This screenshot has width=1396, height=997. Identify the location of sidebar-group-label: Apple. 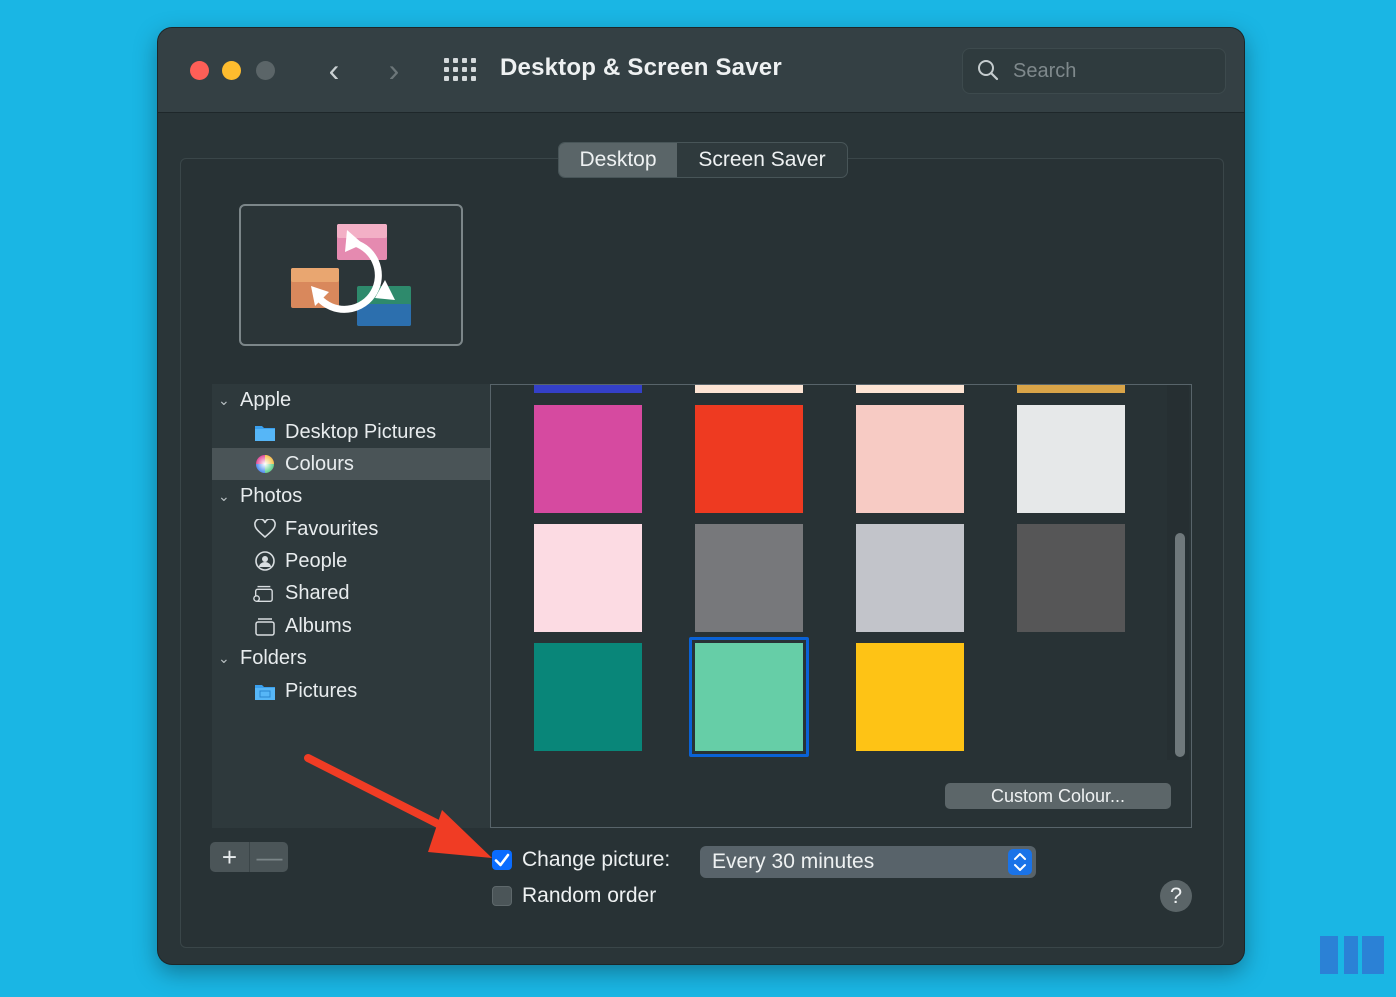
(266, 400).